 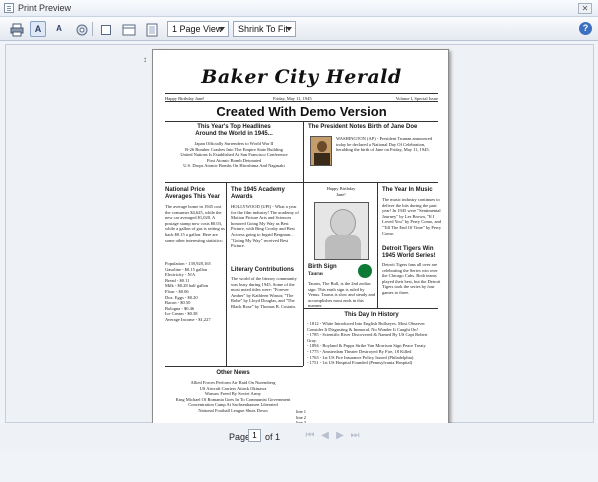 What do you see at coordinates (9, 8) in the screenshot?
I see `print-preview-icon` at bounding box center [9, 8].